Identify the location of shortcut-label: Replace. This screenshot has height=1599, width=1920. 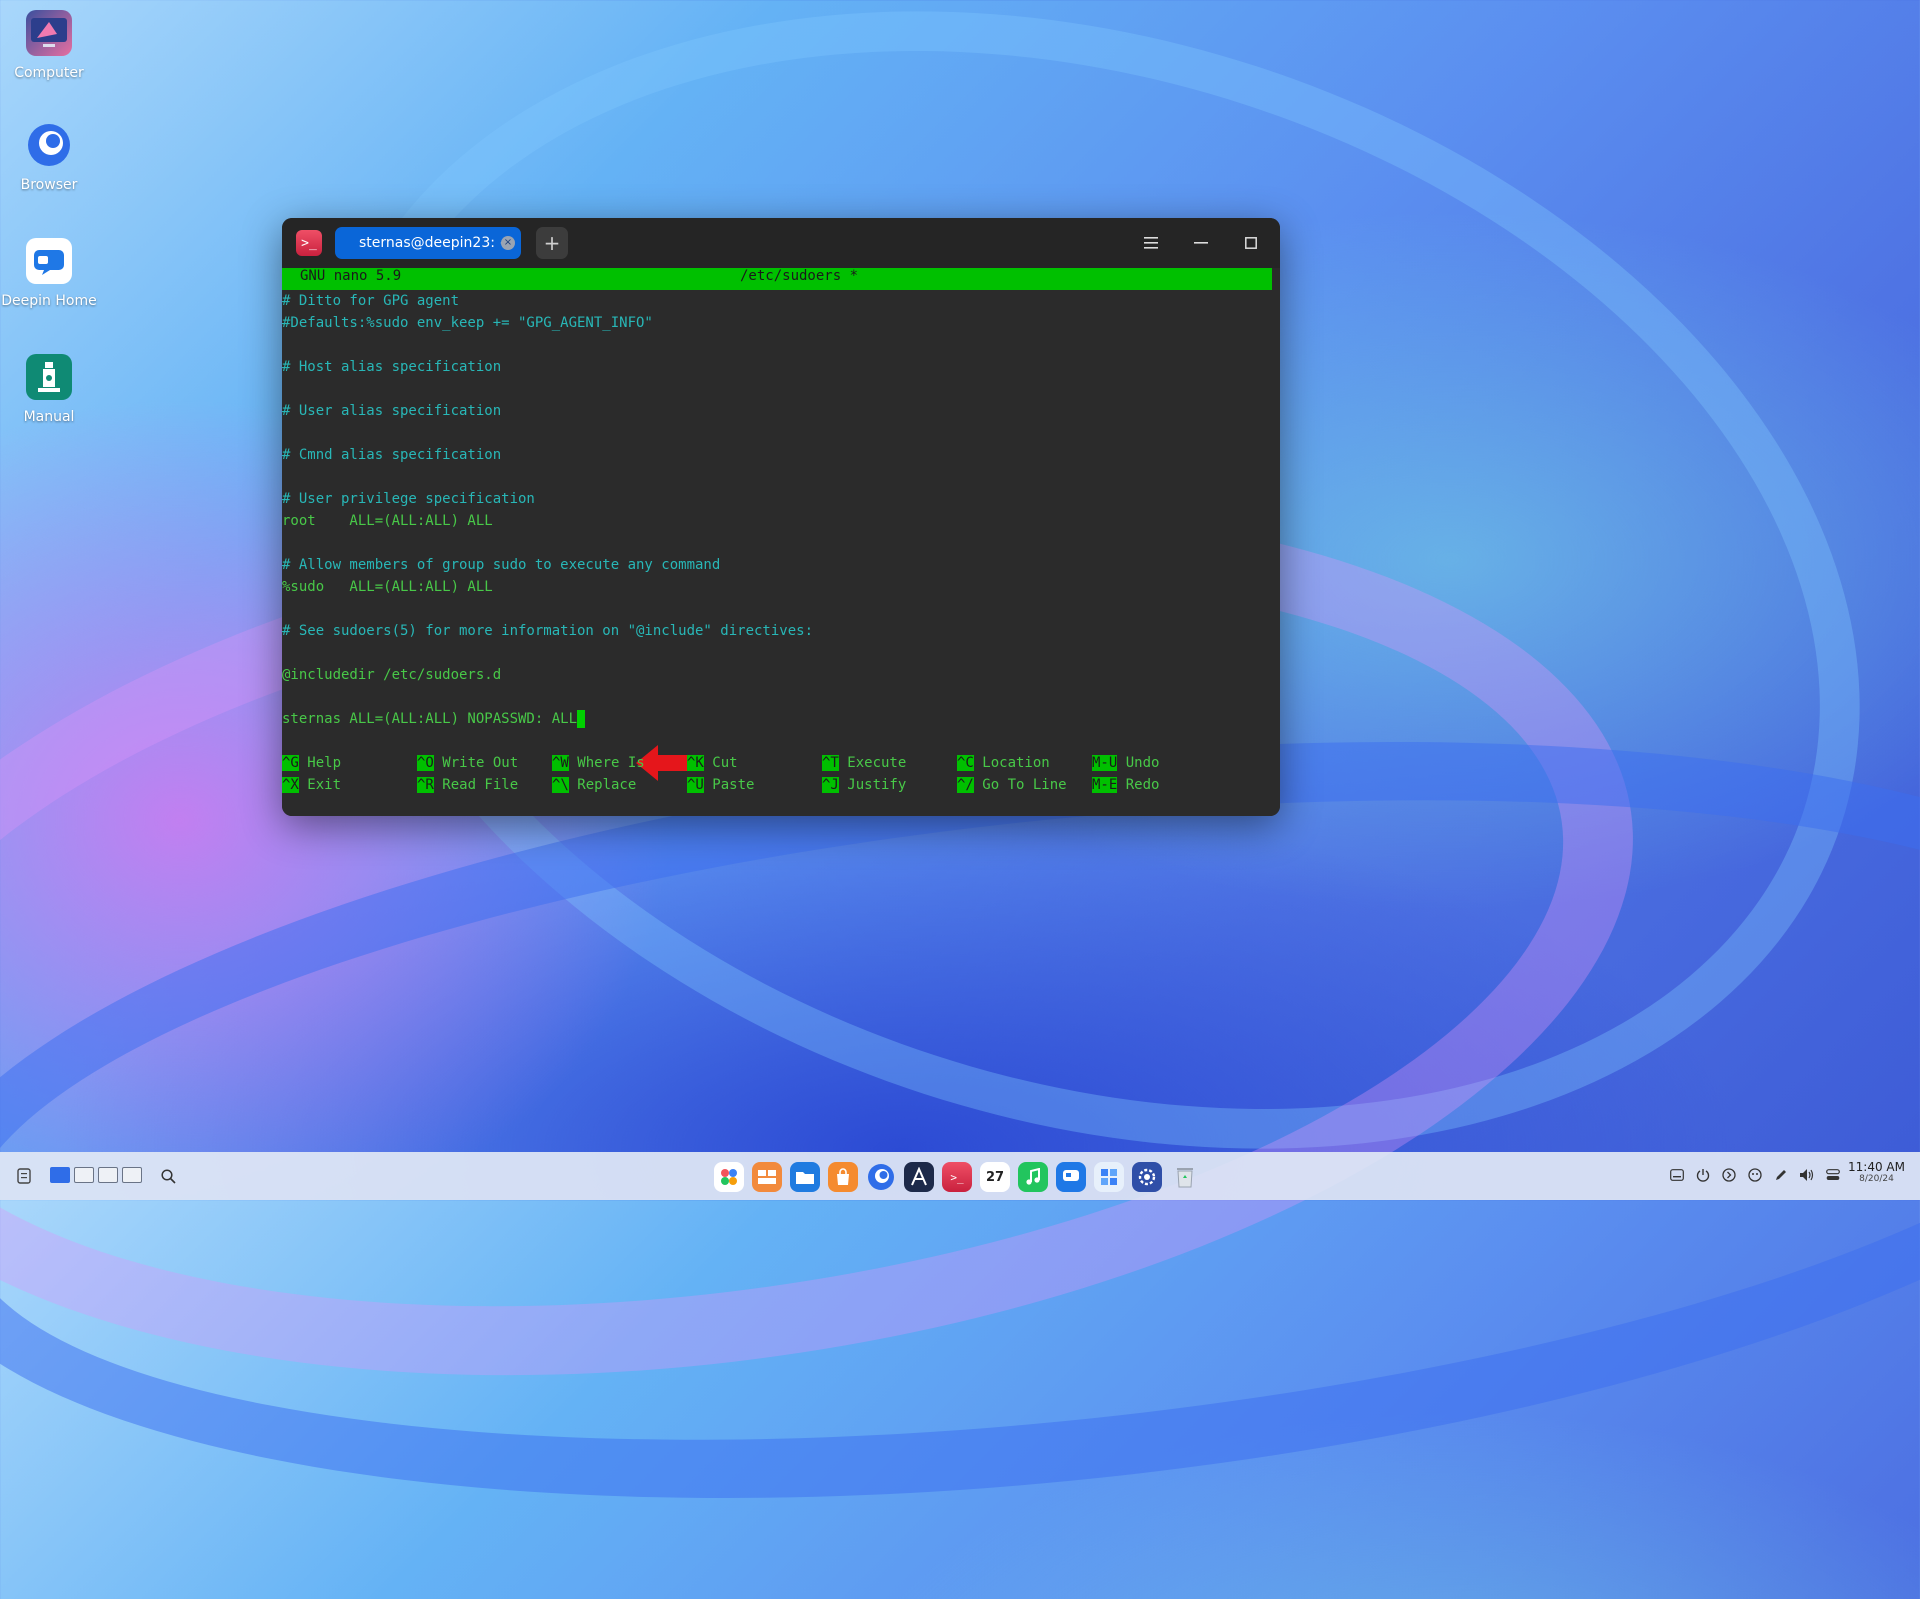
(602, 785).